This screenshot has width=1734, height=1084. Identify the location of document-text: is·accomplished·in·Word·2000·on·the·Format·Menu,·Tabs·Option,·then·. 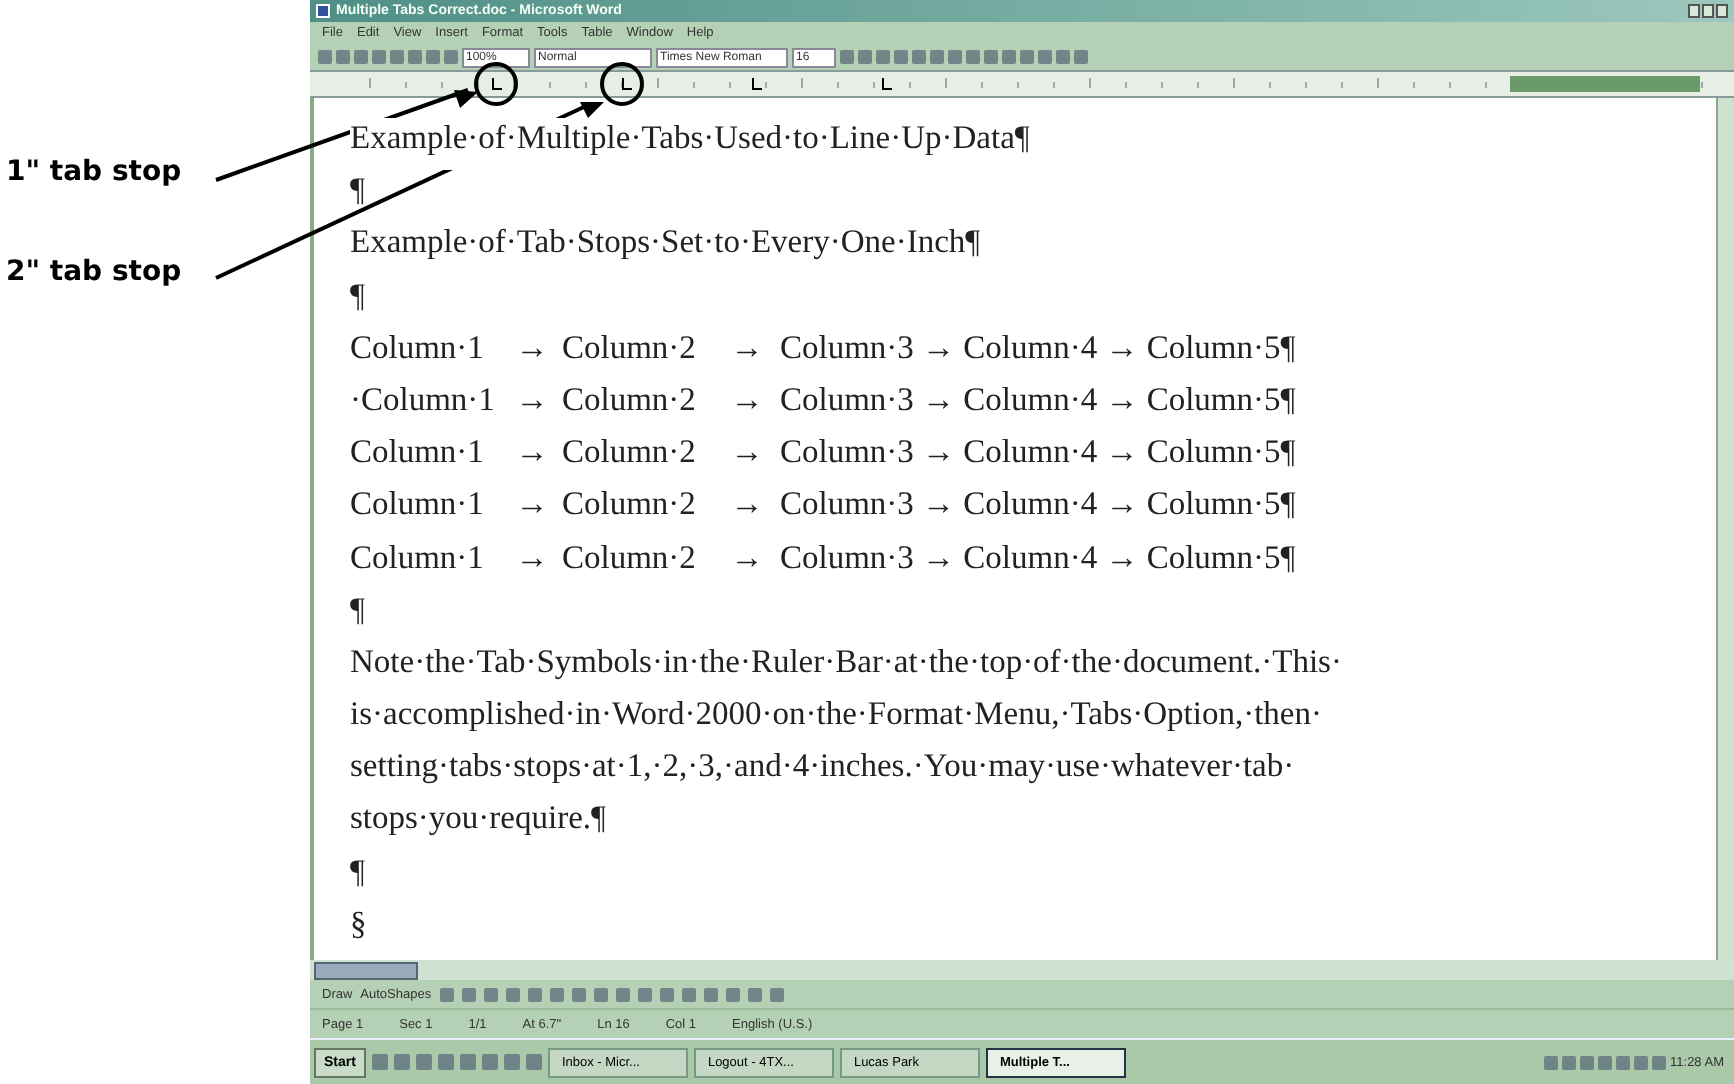
(837, 715).